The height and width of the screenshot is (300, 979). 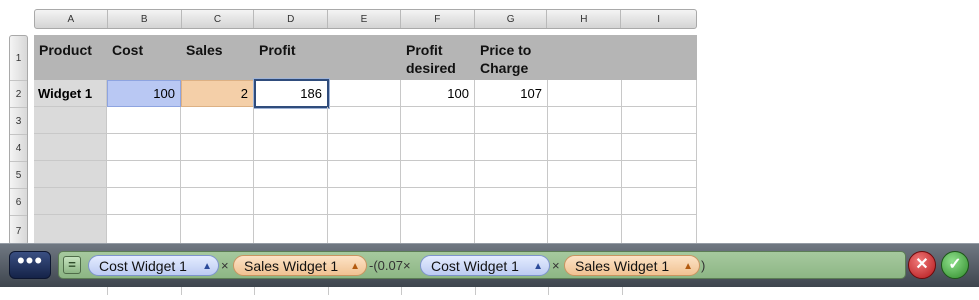 I want to click on cell-b4, so click(x=144, y=147).